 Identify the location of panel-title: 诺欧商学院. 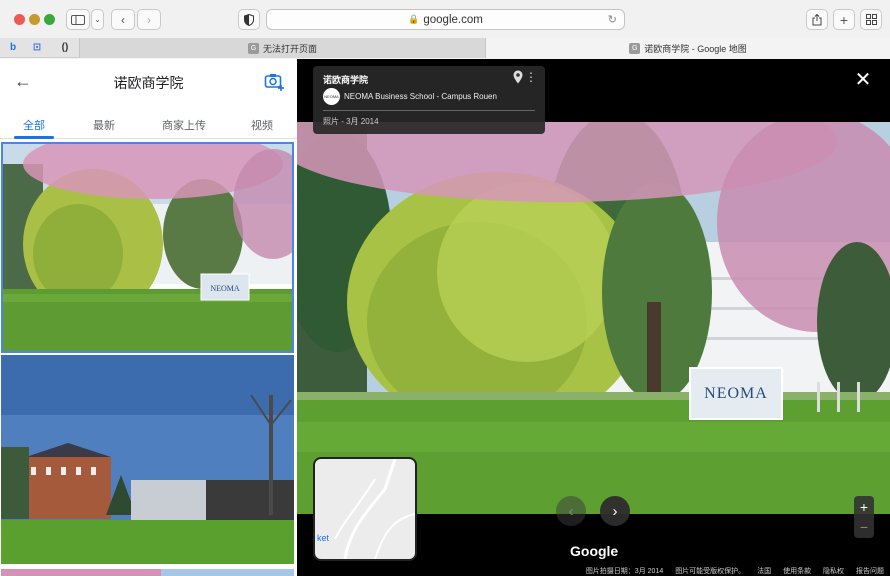
(148, 83).